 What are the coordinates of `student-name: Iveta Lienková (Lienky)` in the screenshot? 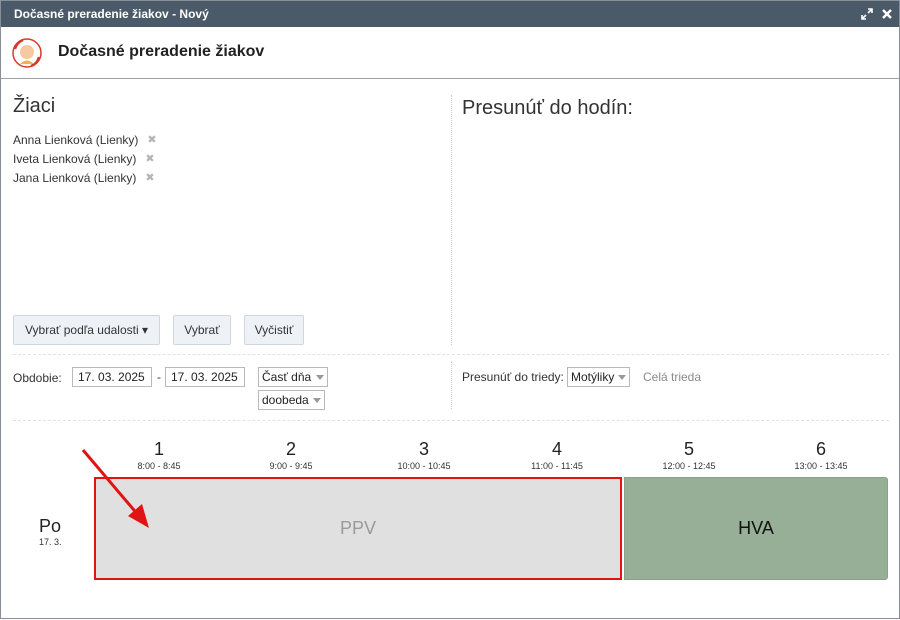 It's located at (75, 159).